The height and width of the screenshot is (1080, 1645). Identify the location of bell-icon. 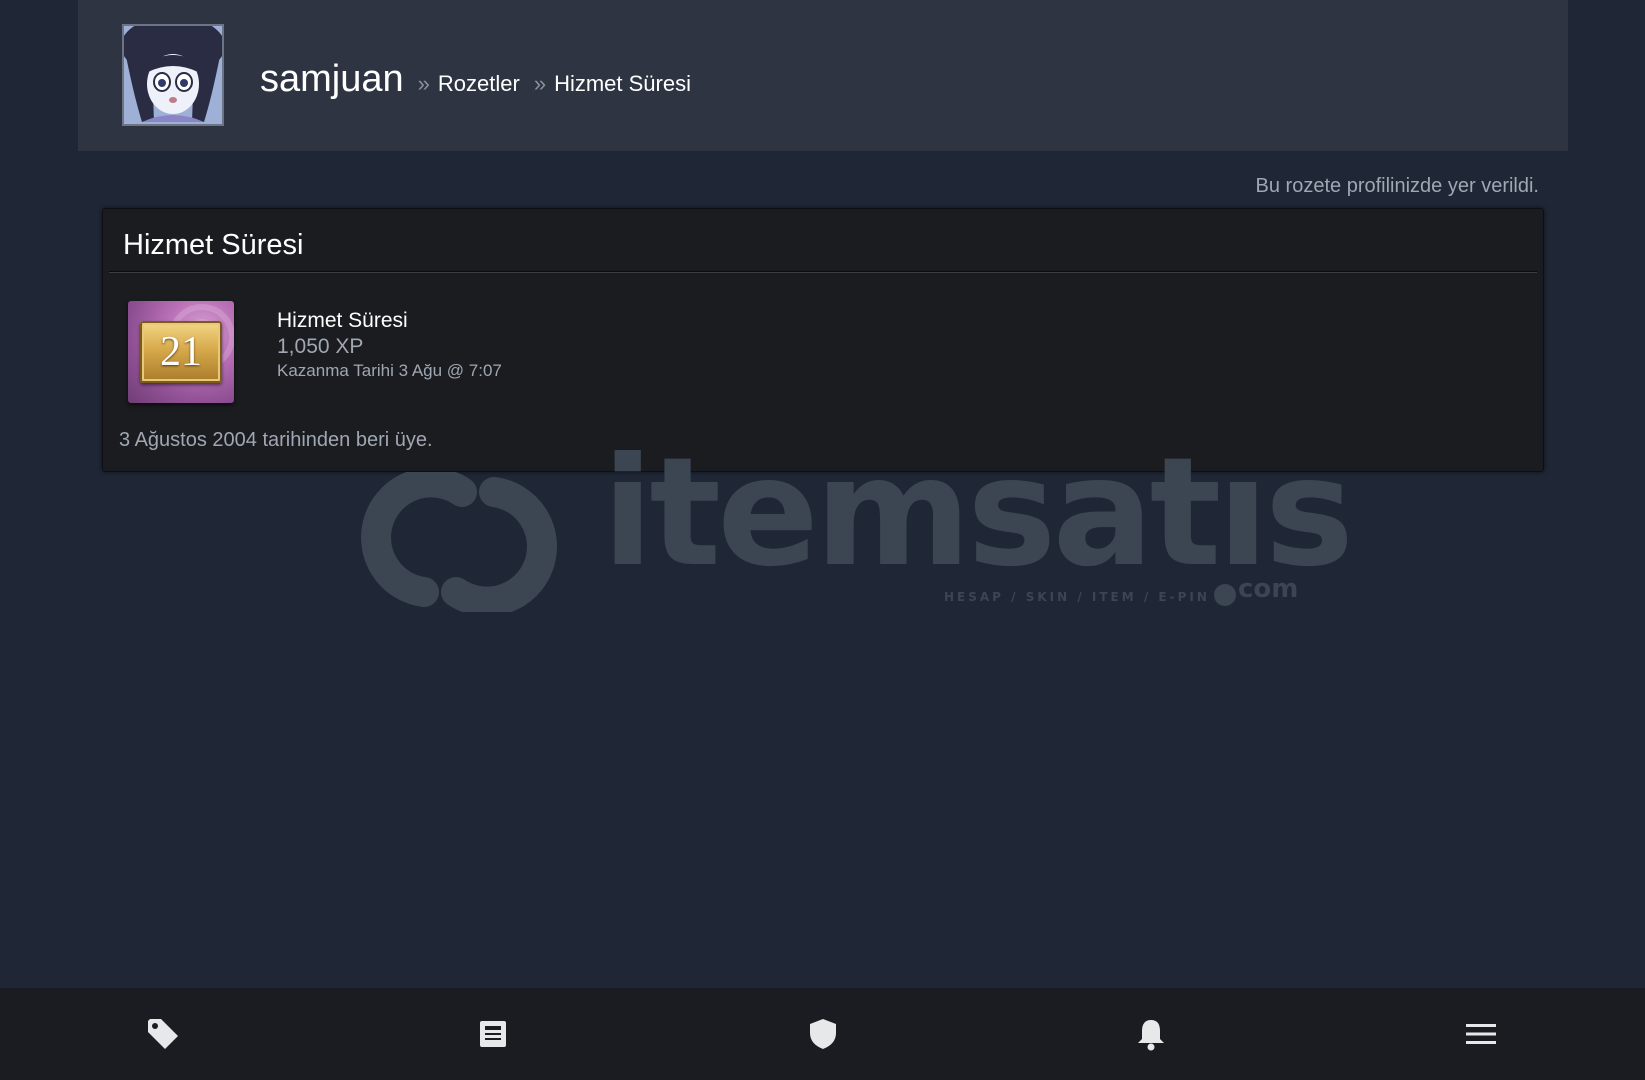
(1151, 1035).